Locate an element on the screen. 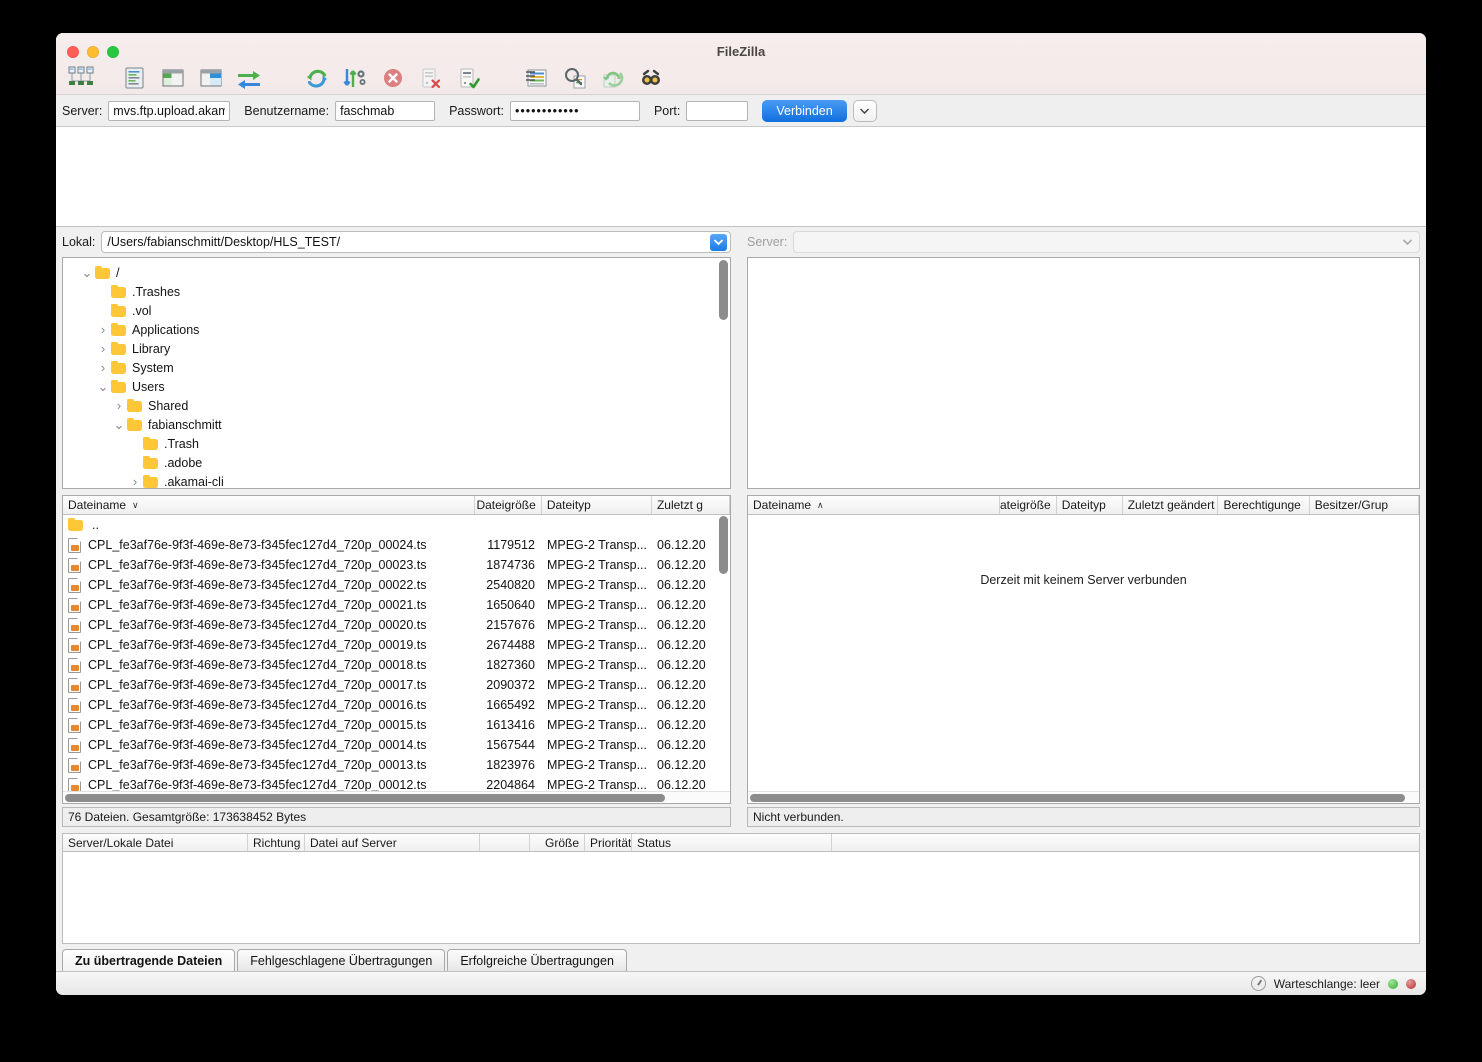  local-status: 76 Dateien. Gesamtgröße: 173638452 Bytes is located at coordinates (396, 817).